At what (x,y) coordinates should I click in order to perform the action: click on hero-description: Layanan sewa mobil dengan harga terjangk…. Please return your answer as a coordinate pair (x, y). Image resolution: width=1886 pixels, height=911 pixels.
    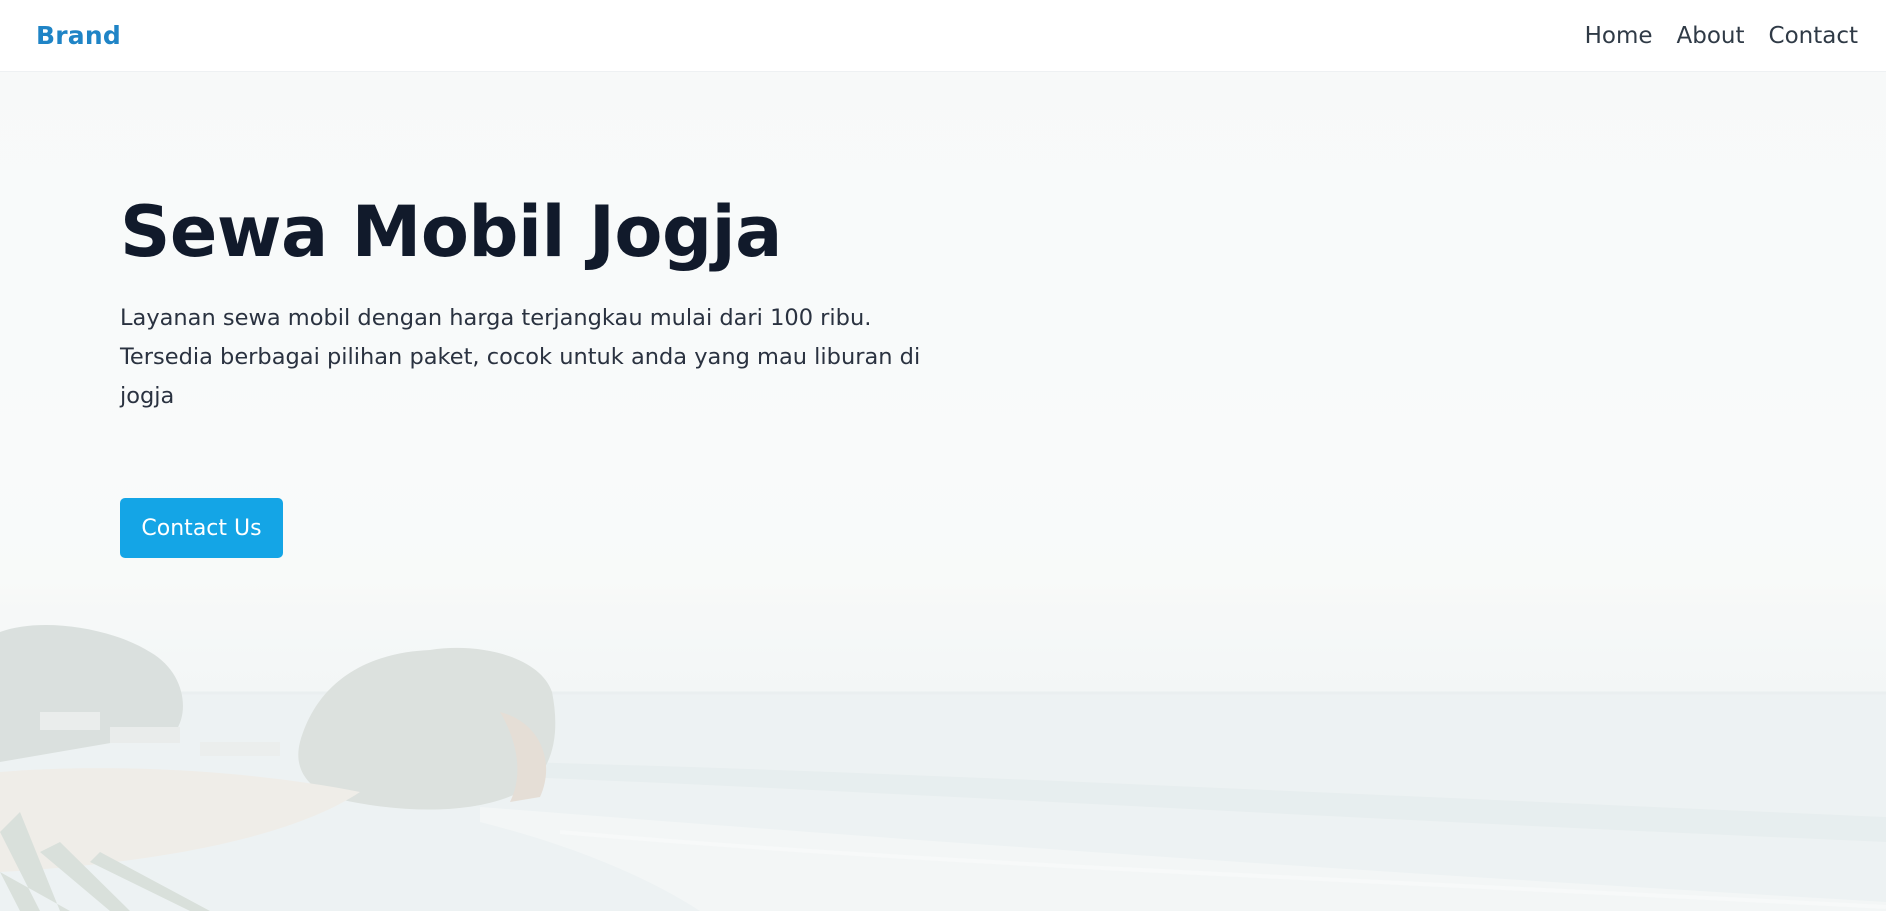
    Looking at the image, I should click on (520, 356).